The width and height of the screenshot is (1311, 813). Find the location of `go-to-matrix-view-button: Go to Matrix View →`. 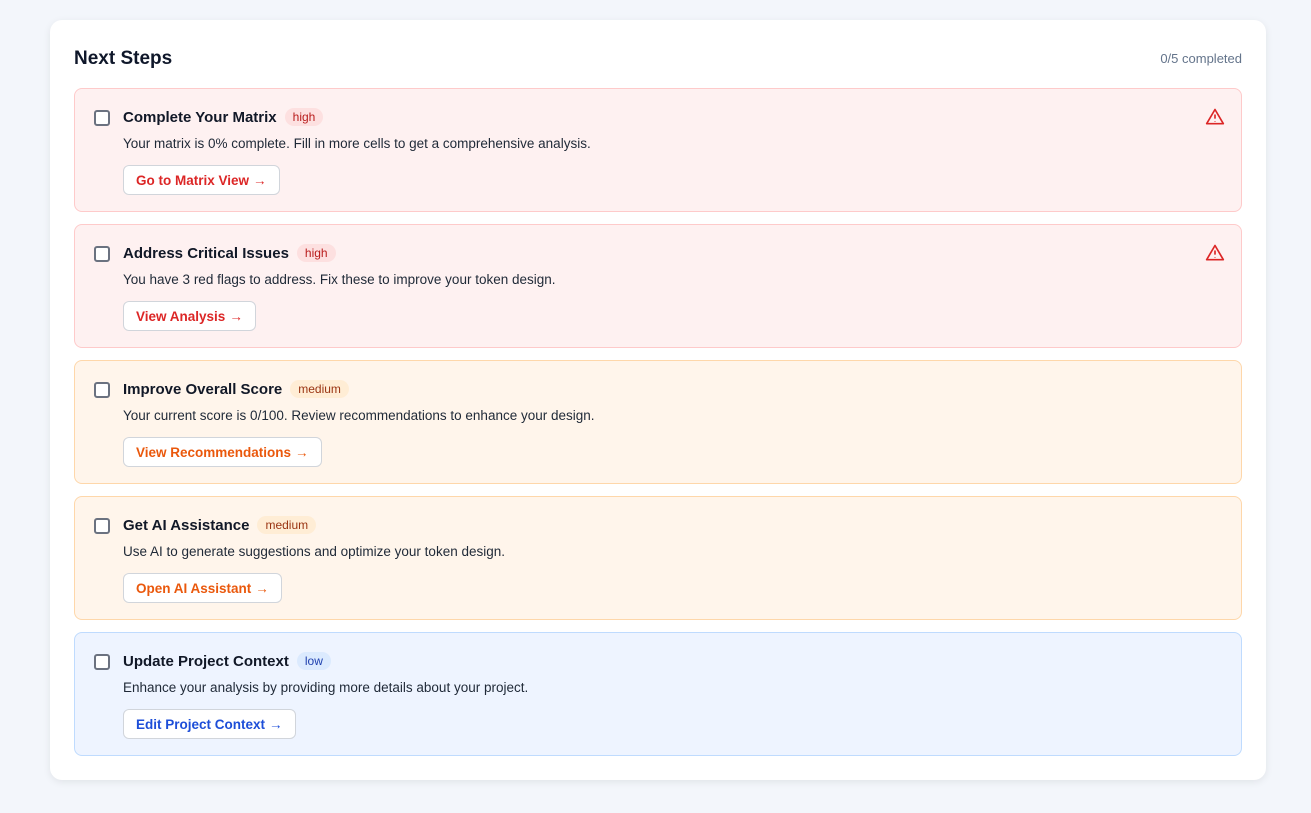

go-to-matrix-view-button: Go to Matrix View → is located at coordinates (201, 180).